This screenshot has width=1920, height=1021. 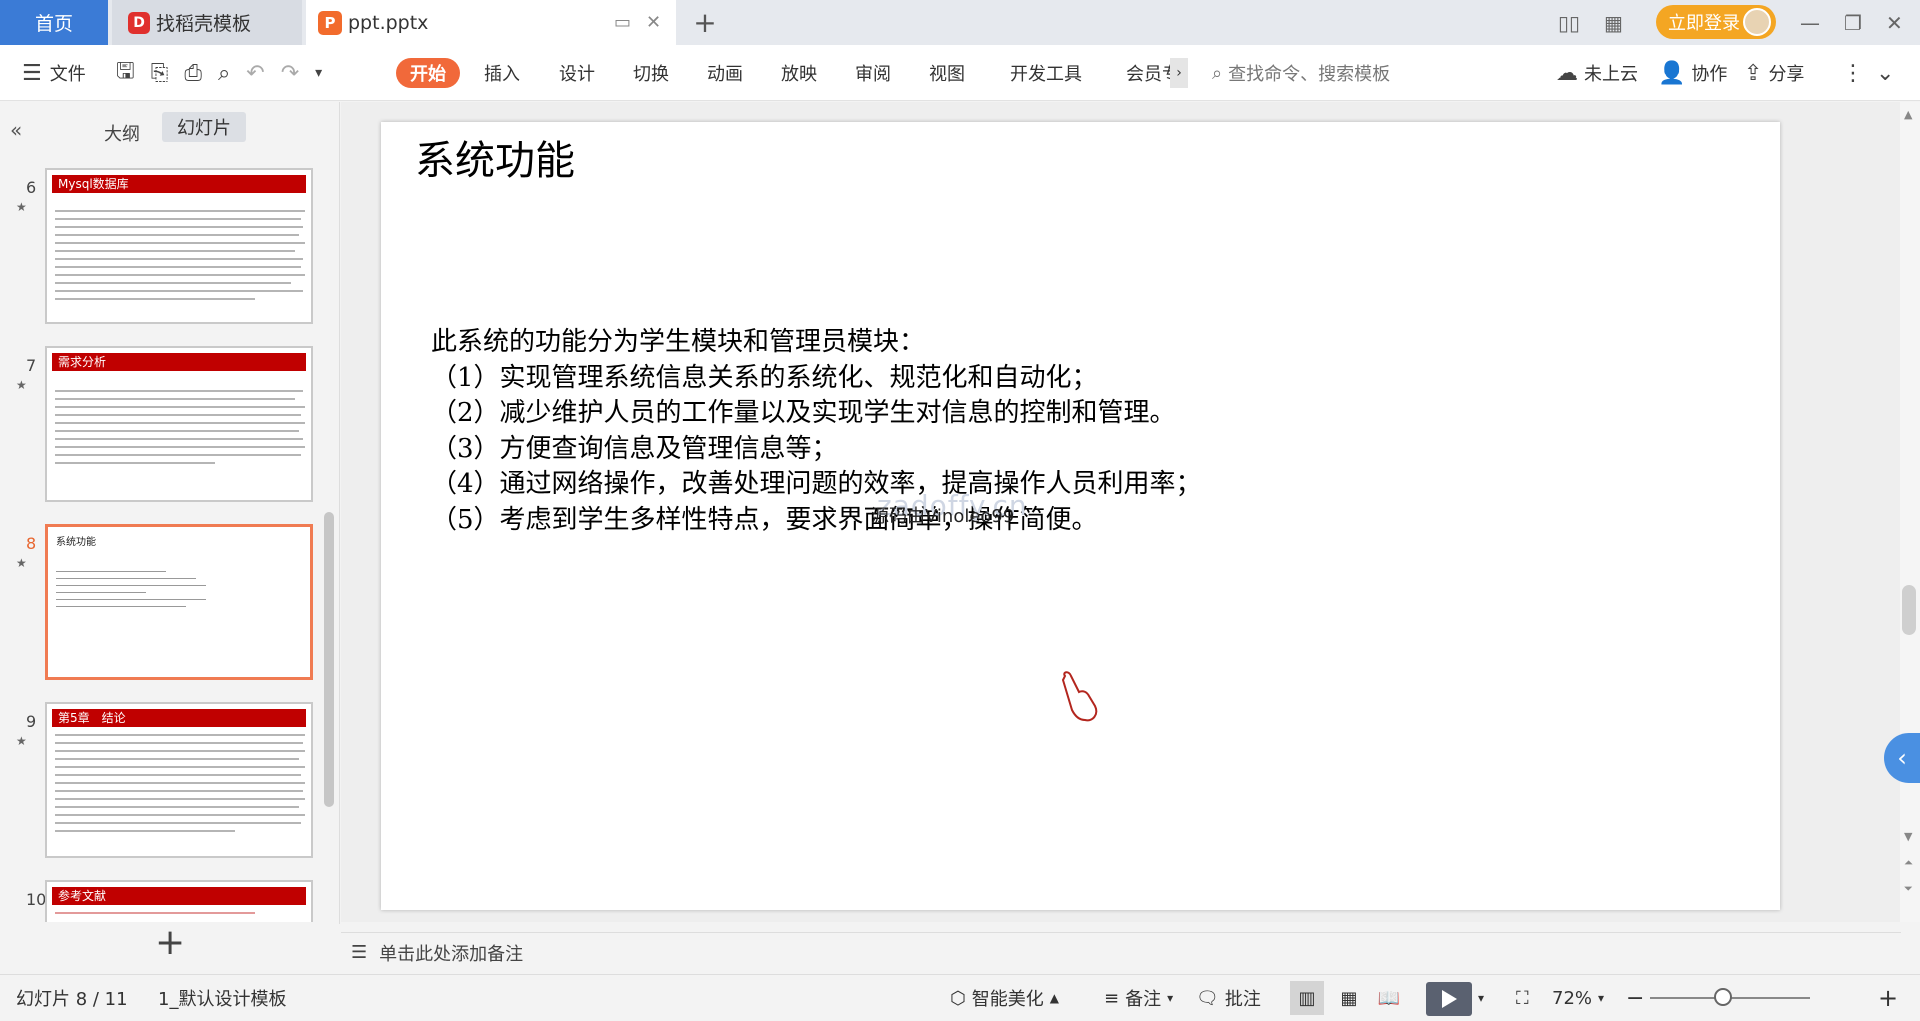 What do you see at coordinates (1590, 22) in the screenshot?
I see `window-tools: ▯▯ ▦` at bounding box center [1590, 22].